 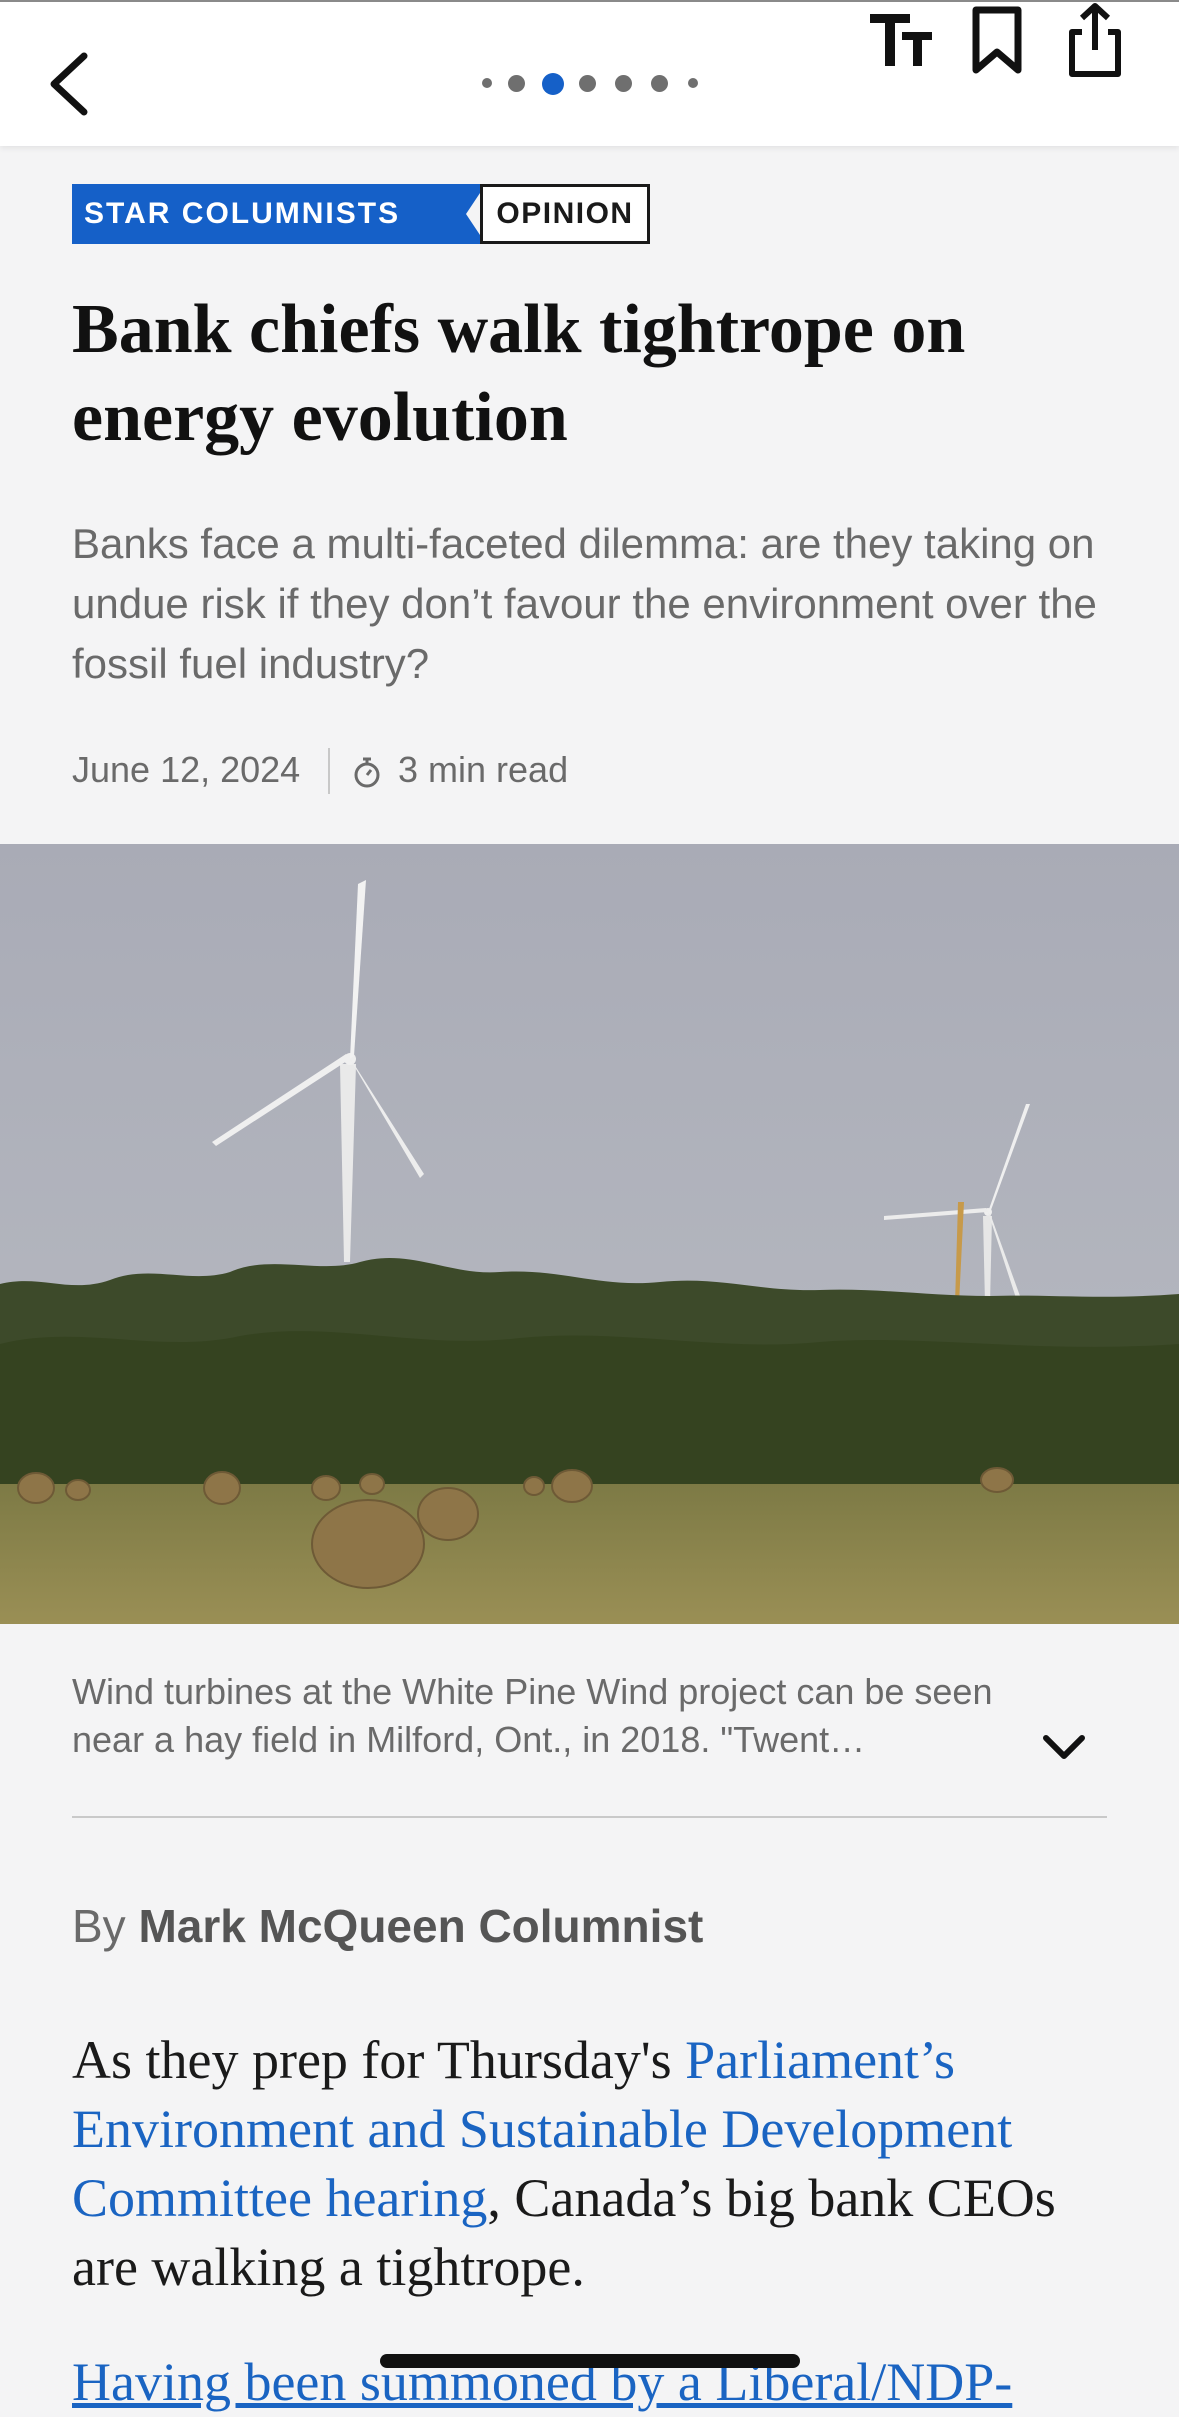 What do you see at coordinates (420, 1926) in the screenshot?
I see `author-name: Mark McQueen Columnist` at bounding box center [420, 1926].